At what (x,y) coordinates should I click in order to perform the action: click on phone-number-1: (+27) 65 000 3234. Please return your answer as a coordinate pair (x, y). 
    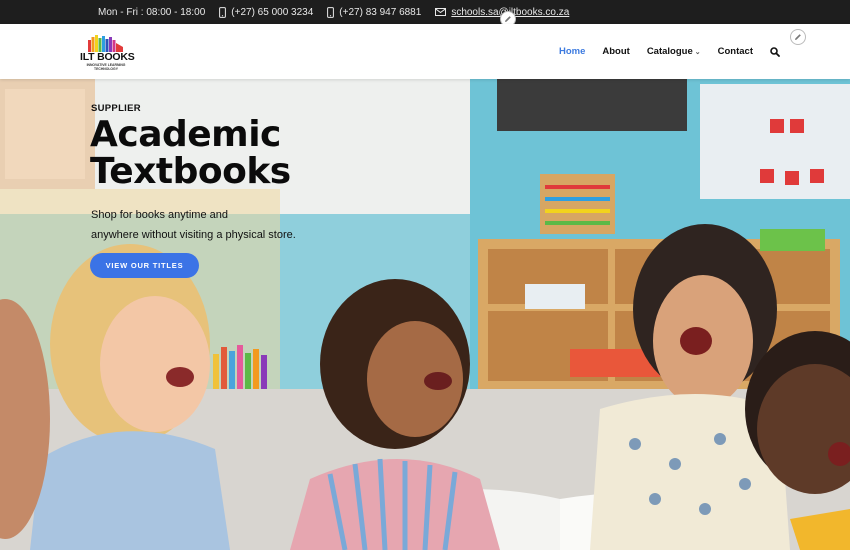
    Looking at the image, I should click on (272, 12).